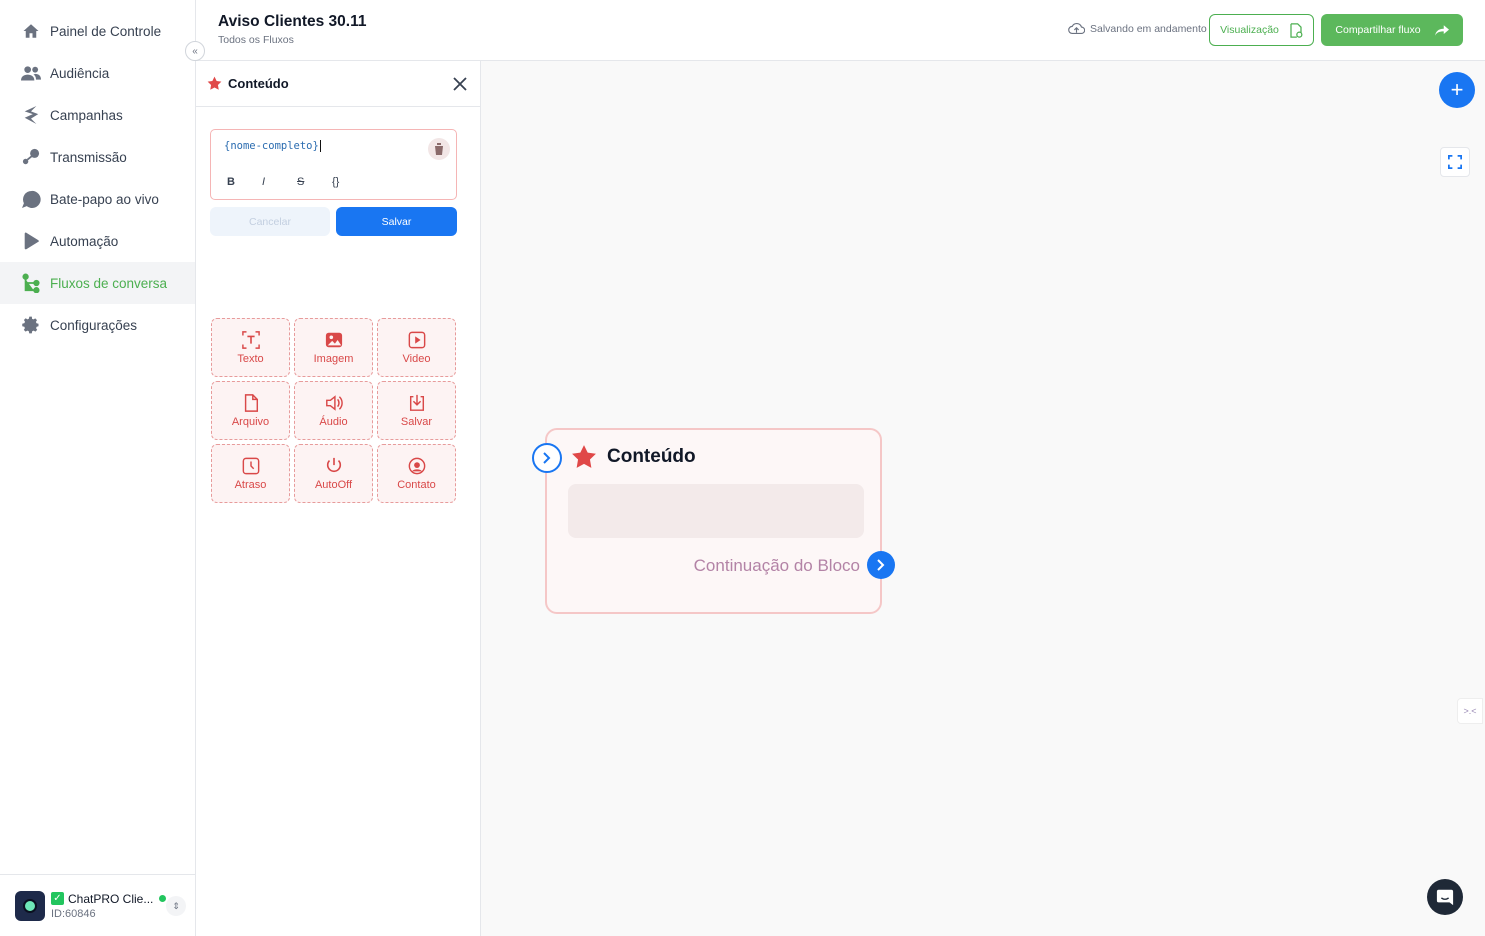 The width and height of the screenshot is (1485, 936). I want to click on tile-save: Salvar, so click(416, 410).